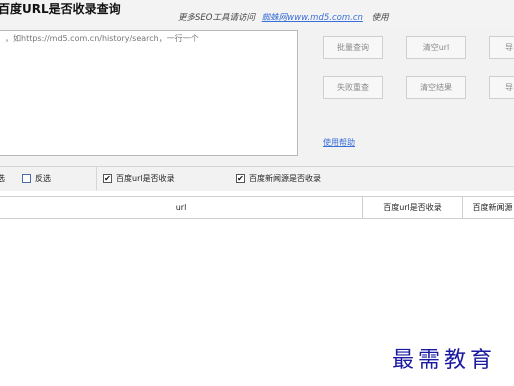  I want to click on watermark-text: 最需教育, so click(444, 360).